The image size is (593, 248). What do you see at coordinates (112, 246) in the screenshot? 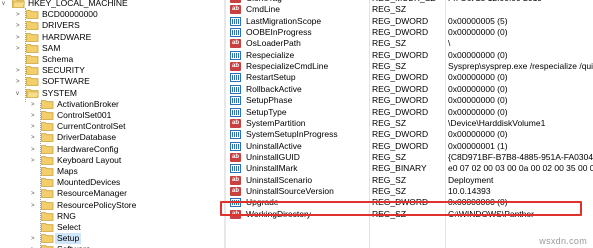
I see `tree-item: >Software` at bounding box center [112, 246].